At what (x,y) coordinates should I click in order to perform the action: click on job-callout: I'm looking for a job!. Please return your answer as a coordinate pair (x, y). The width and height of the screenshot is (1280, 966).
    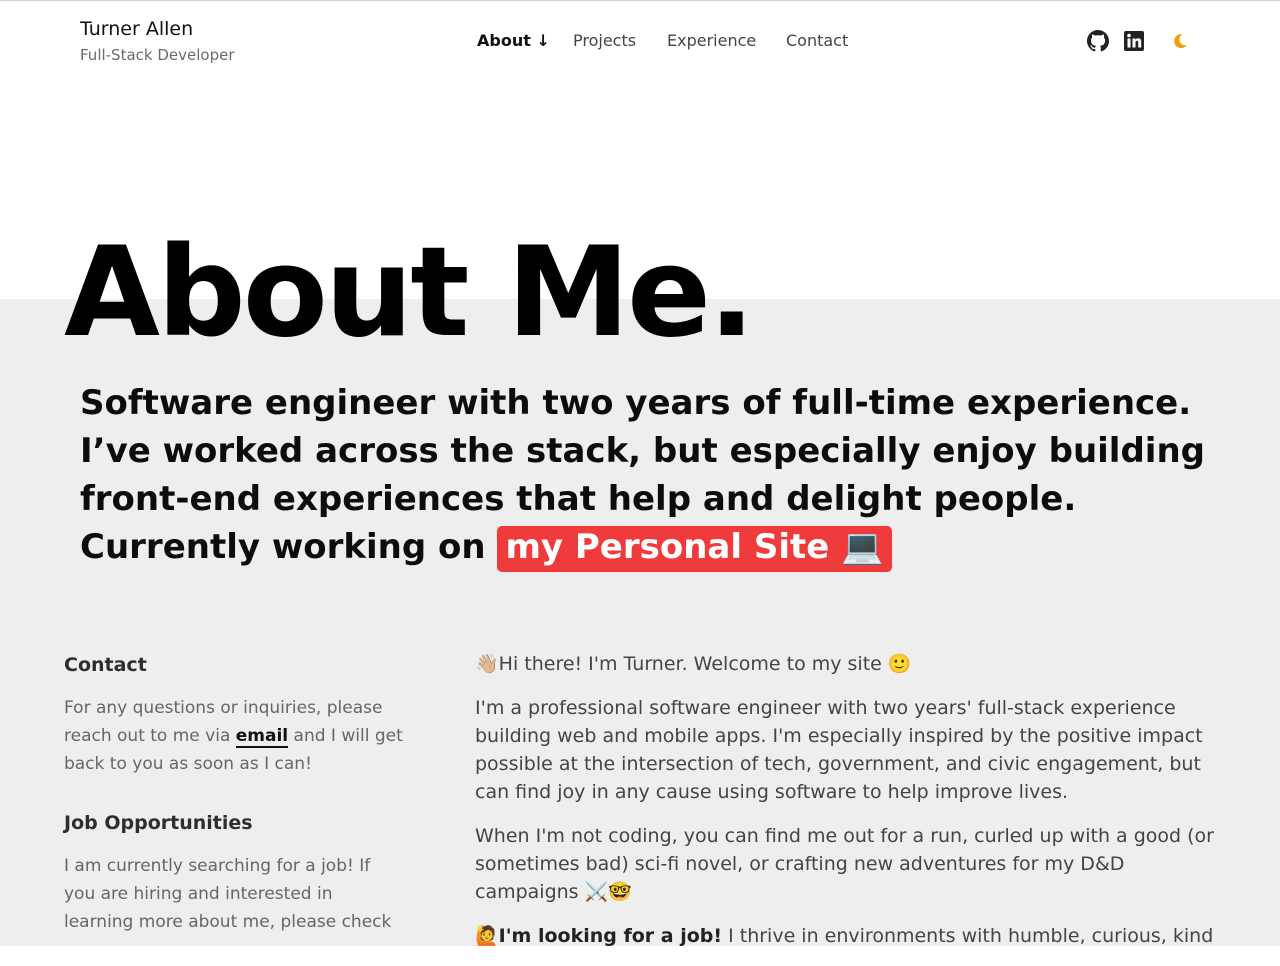
    Looking at the image, I should click on (610, 936).